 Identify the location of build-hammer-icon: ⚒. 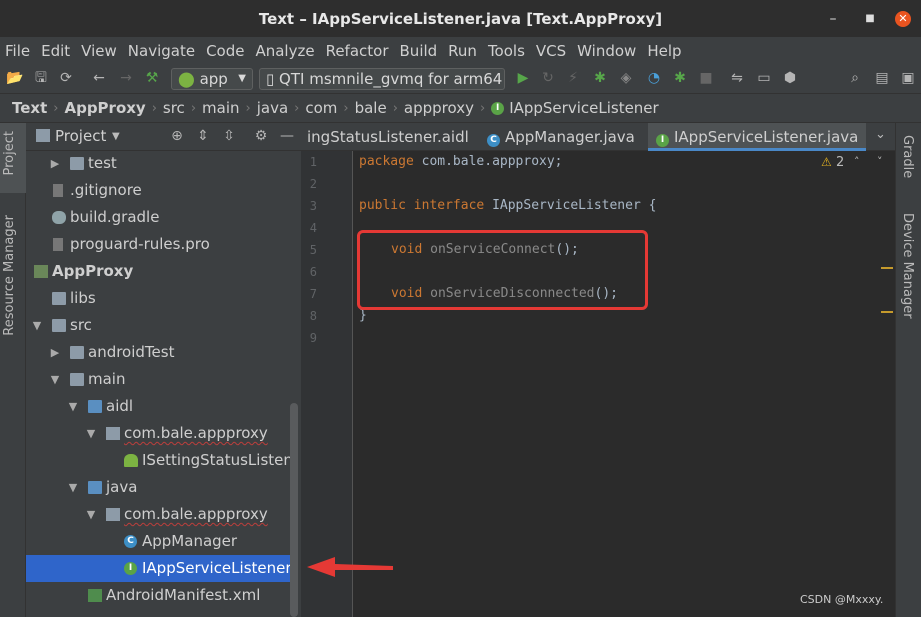
(152, 78).